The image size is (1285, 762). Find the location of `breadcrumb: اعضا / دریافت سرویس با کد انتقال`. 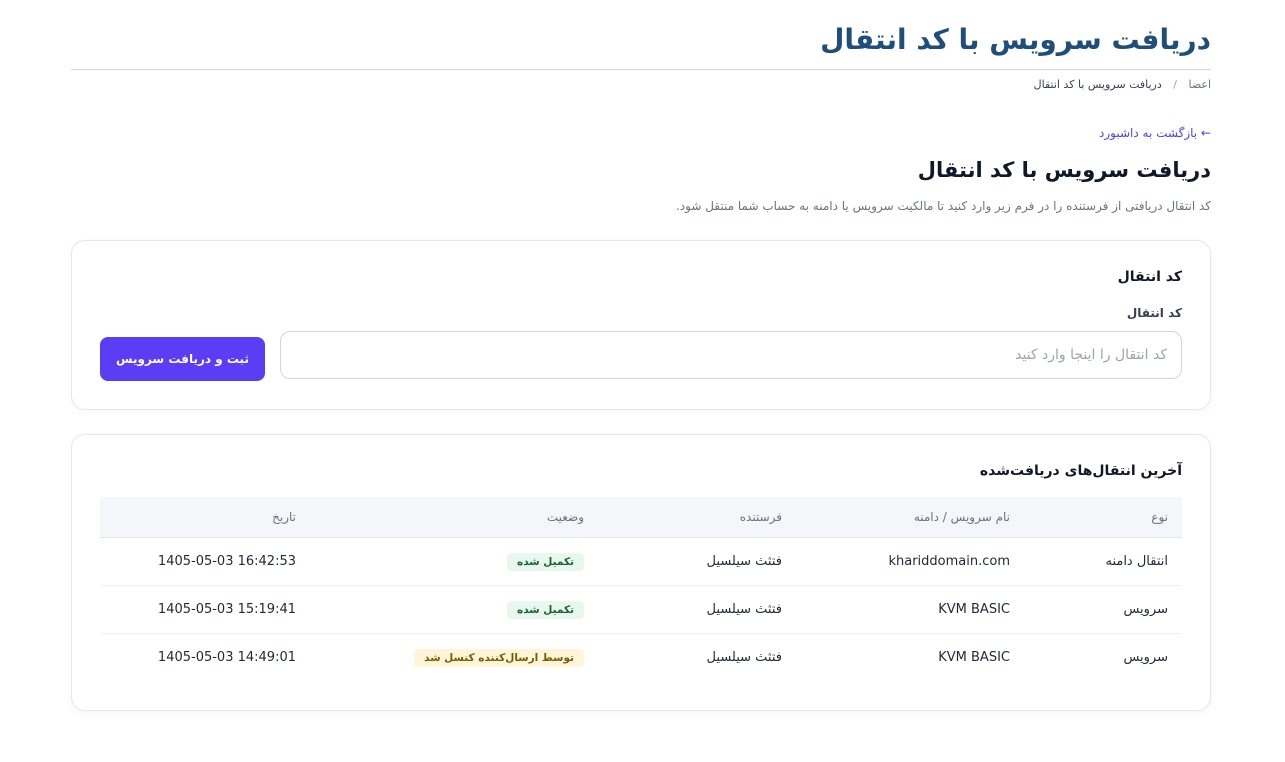

breadcrumb: اعضا / دریافت سرویس با کد انتقال is located at coordinates (641, 85).